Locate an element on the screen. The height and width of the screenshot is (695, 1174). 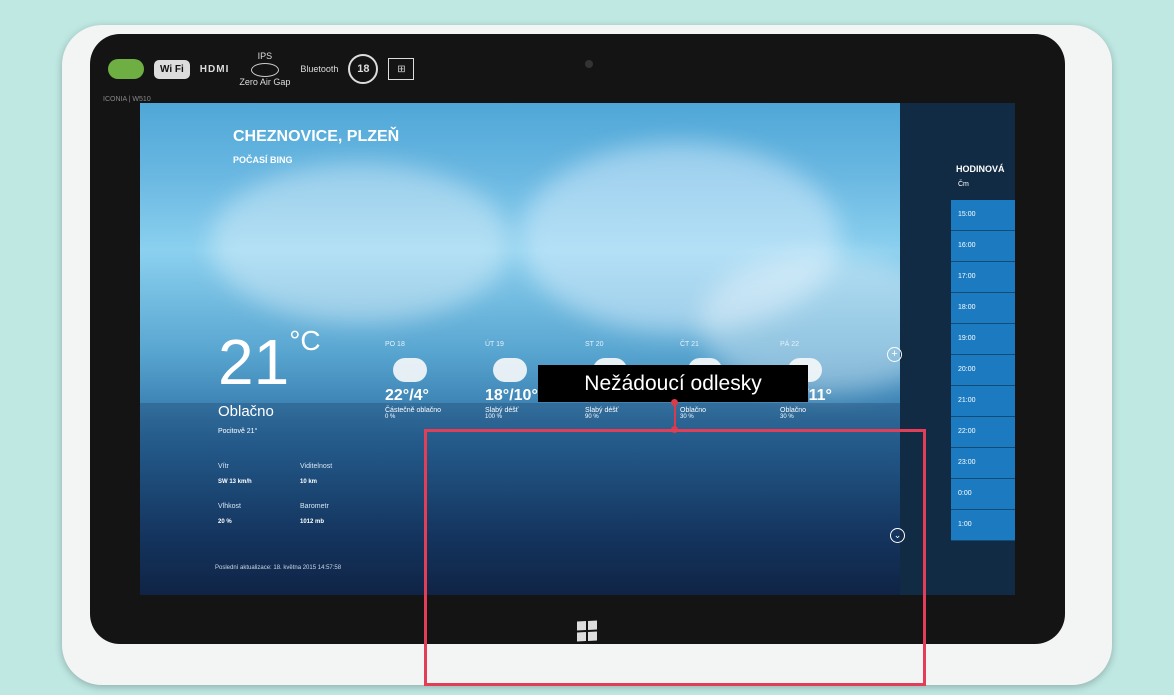
current-condition: Oblačno is located at coordinates (246, 411).